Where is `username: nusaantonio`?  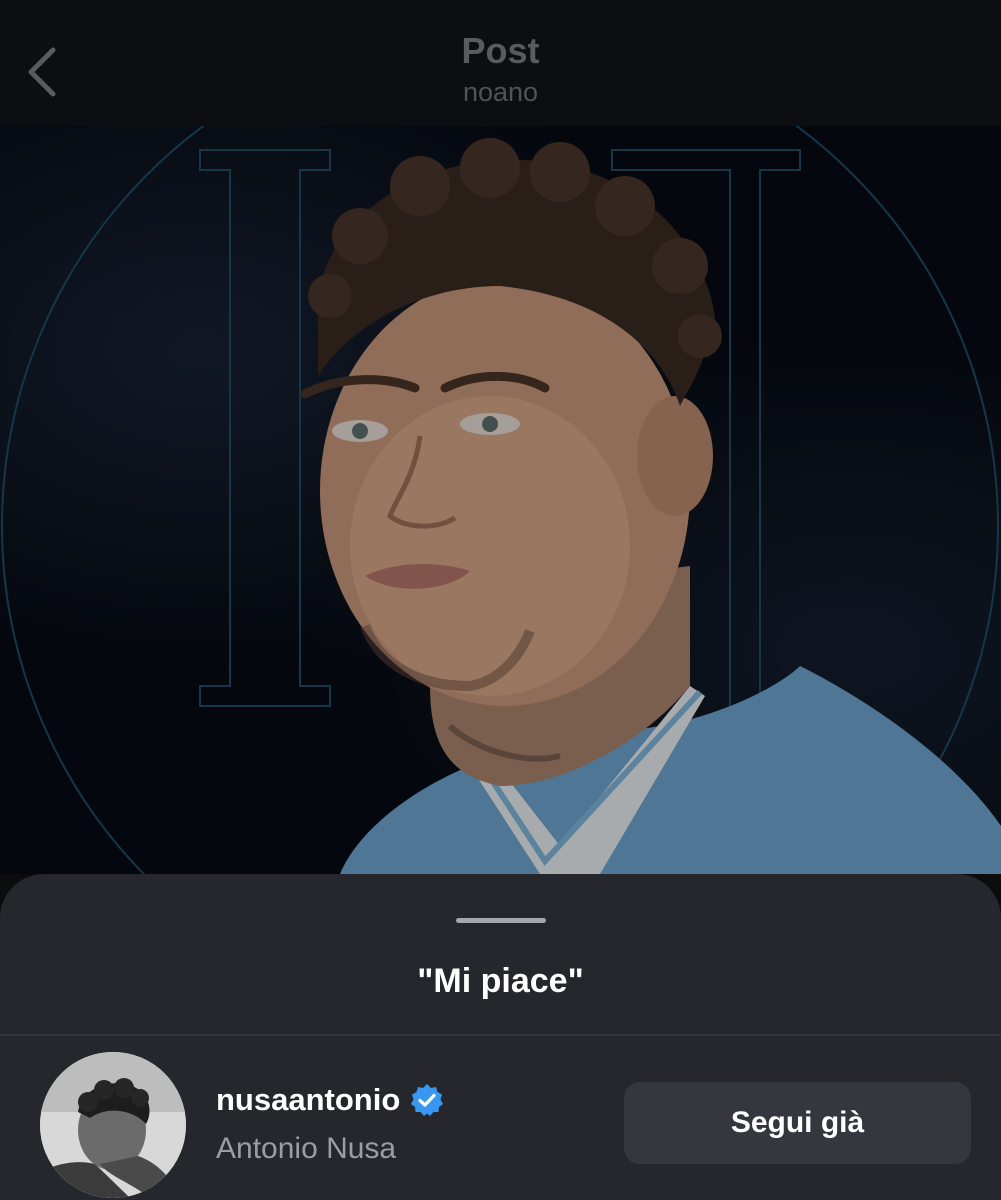 username: nusaantonio is located at coordinates (330, 1100).